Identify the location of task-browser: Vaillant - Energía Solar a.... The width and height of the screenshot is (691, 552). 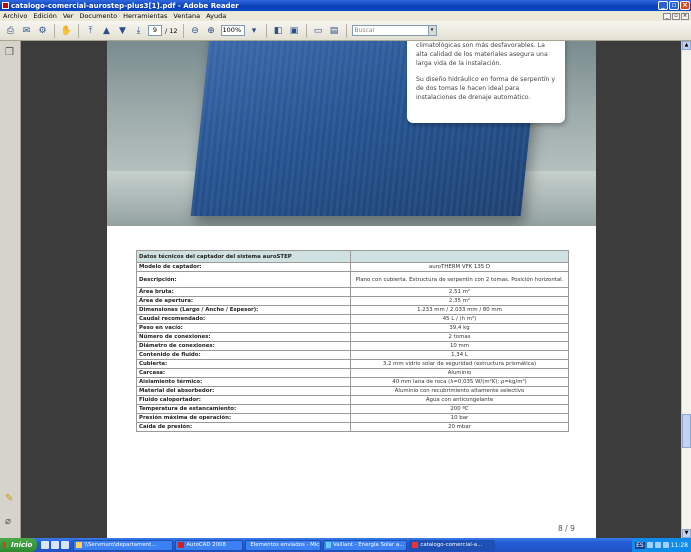
(365, 545).